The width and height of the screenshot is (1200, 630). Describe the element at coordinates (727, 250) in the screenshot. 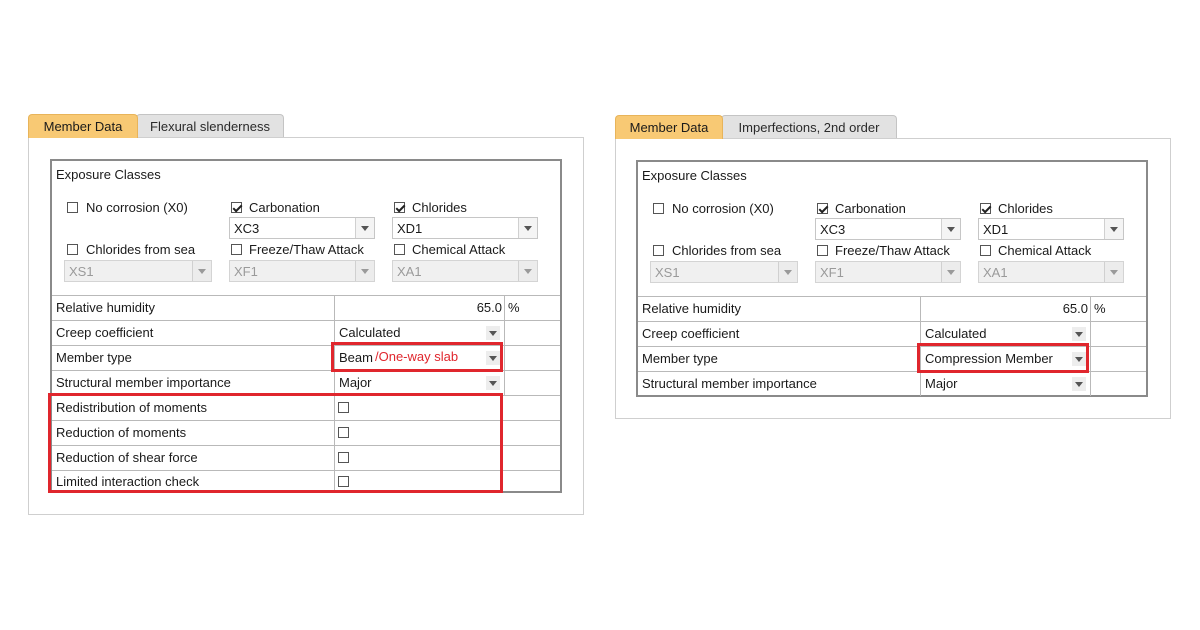

I see `chlorides-sea-label: Chlorides from sea` at that location.